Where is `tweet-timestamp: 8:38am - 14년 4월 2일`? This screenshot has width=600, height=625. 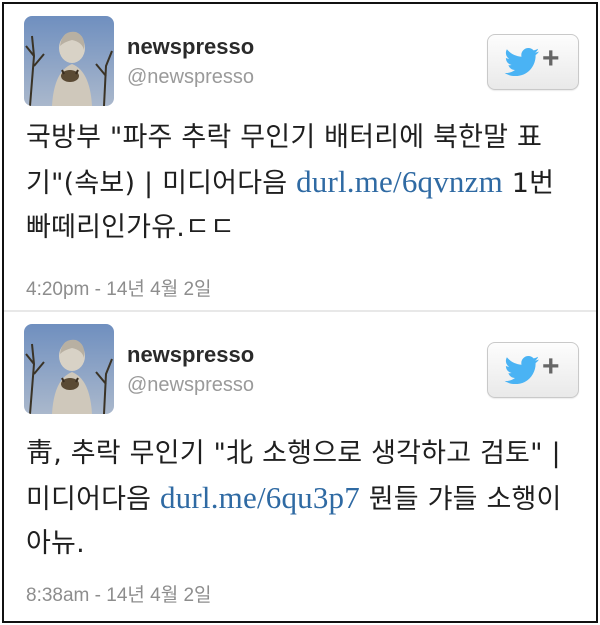 tweet-timestamp: 8:38am - 14년 4월 2일 is located at coordinates (119, 593).